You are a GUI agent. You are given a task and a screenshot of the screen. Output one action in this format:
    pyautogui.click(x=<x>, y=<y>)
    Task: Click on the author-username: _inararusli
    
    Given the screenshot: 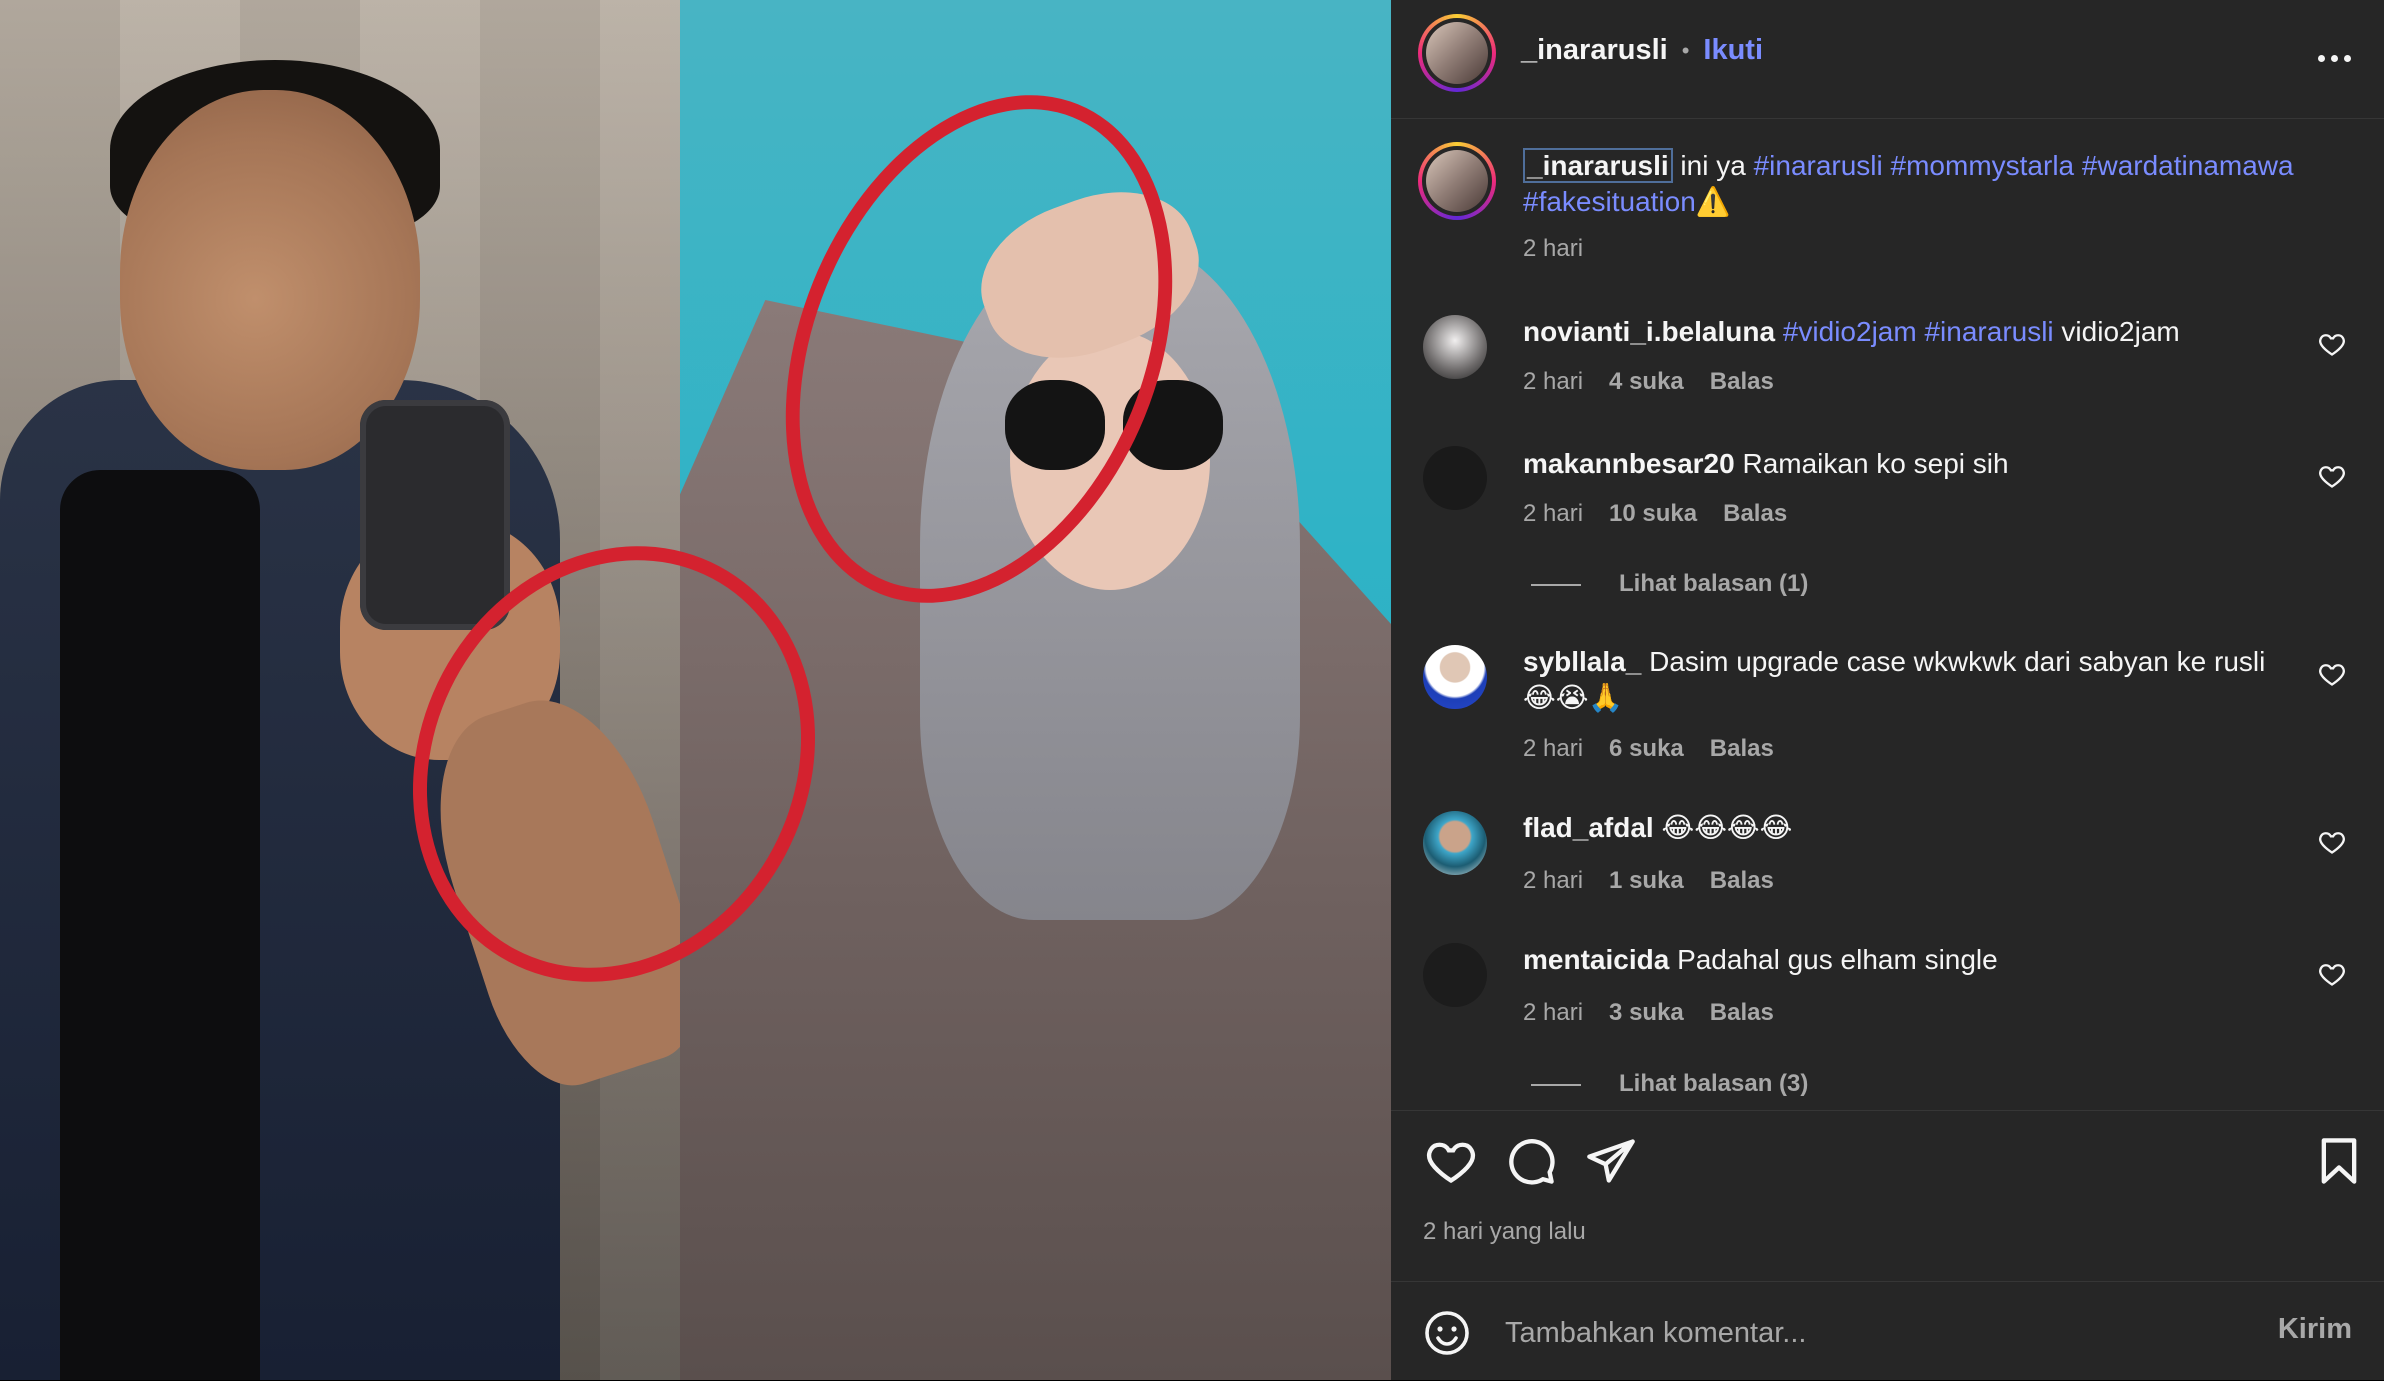 What is the action you would take?
    pyautogui.click(x=1594, y=50)
    